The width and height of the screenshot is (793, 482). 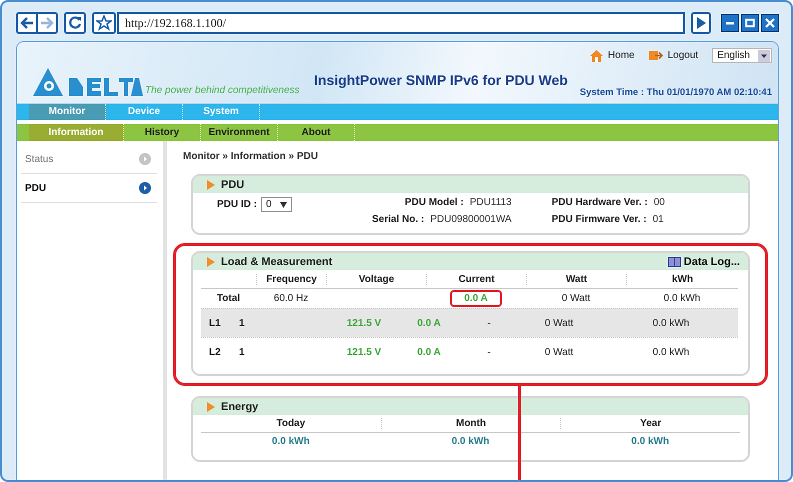 What do you see at coordinates (239, 132) in the screenshot?
I see `submenu-tab: Environment` at bounding box center [239, 132].